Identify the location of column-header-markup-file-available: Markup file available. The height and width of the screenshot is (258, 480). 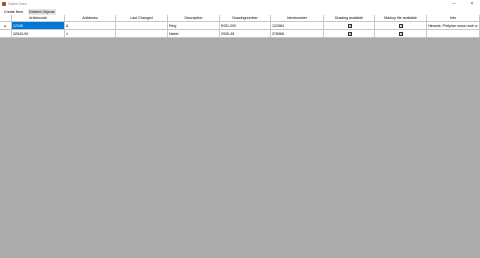
(401, 18).